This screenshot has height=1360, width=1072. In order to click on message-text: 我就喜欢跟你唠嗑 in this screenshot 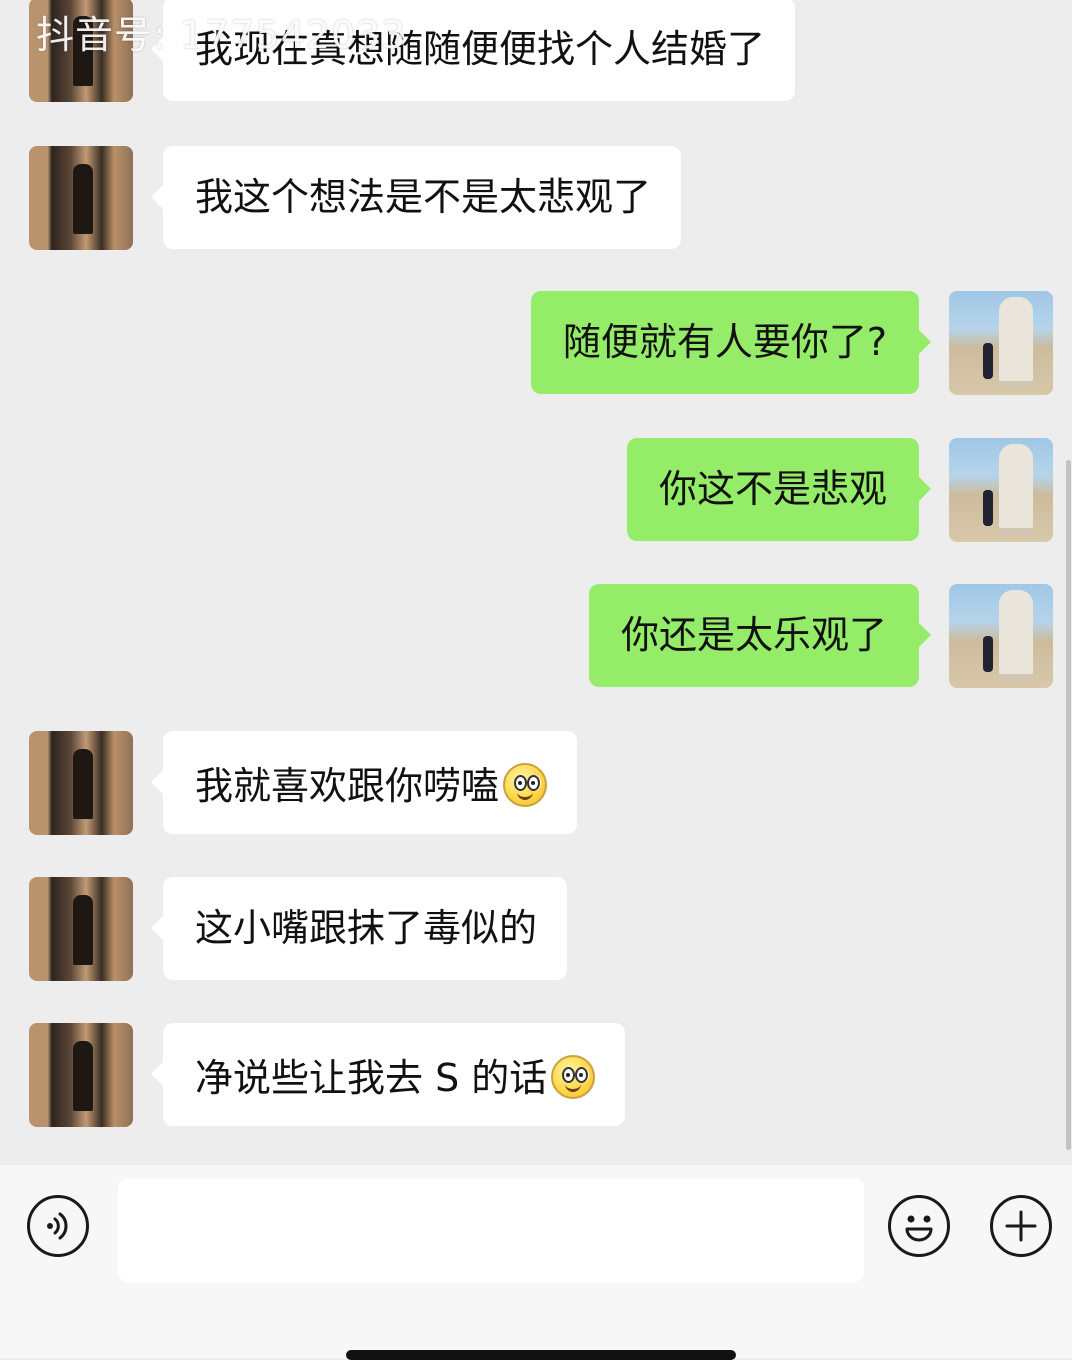, I will do `click(347, 786)`.